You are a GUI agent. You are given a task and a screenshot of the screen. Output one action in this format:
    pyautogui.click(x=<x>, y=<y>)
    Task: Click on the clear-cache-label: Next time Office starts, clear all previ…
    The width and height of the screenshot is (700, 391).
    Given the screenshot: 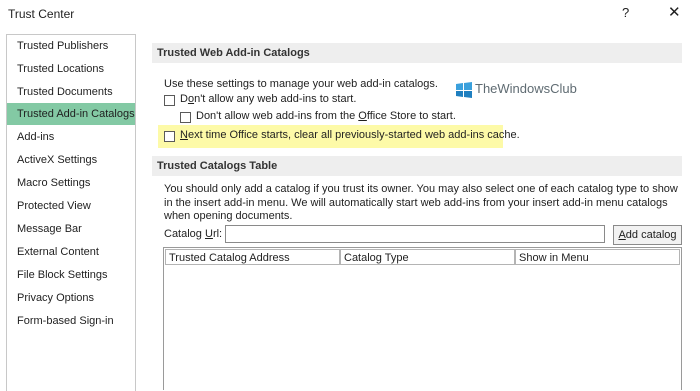 What is the action you would take?
    pyautogui.click(x=350, y=135)
    